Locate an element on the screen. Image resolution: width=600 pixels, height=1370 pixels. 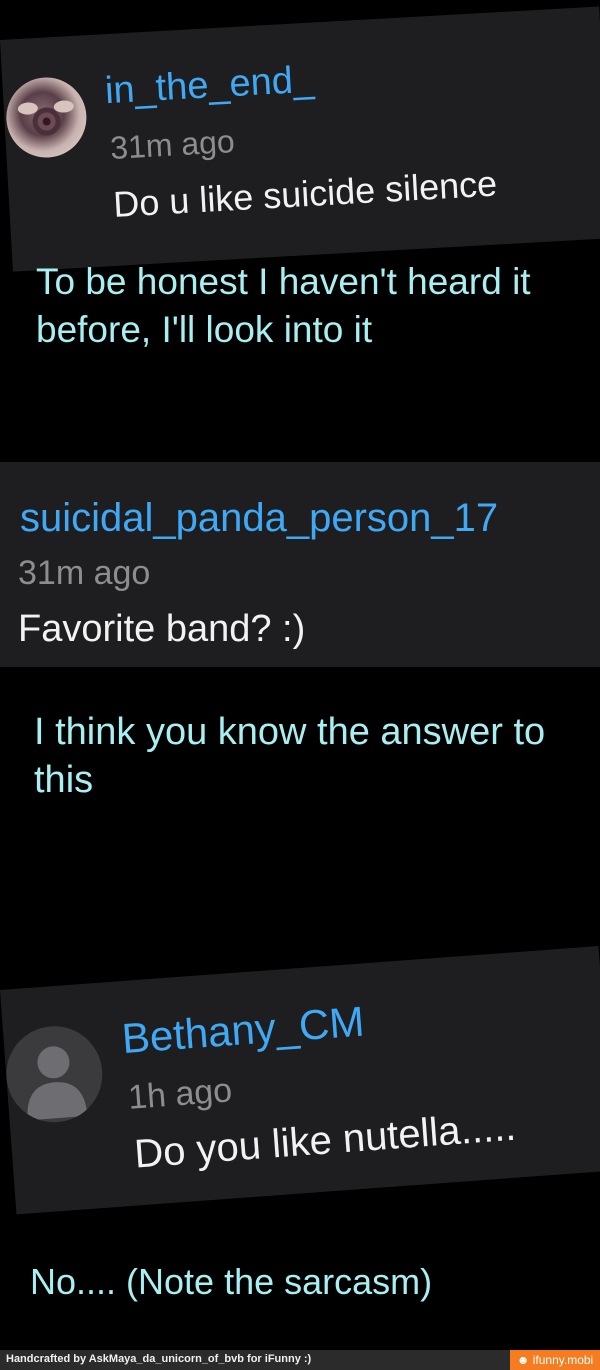
comment-text: Favorite band? :) is located at coordinates (162, 629).